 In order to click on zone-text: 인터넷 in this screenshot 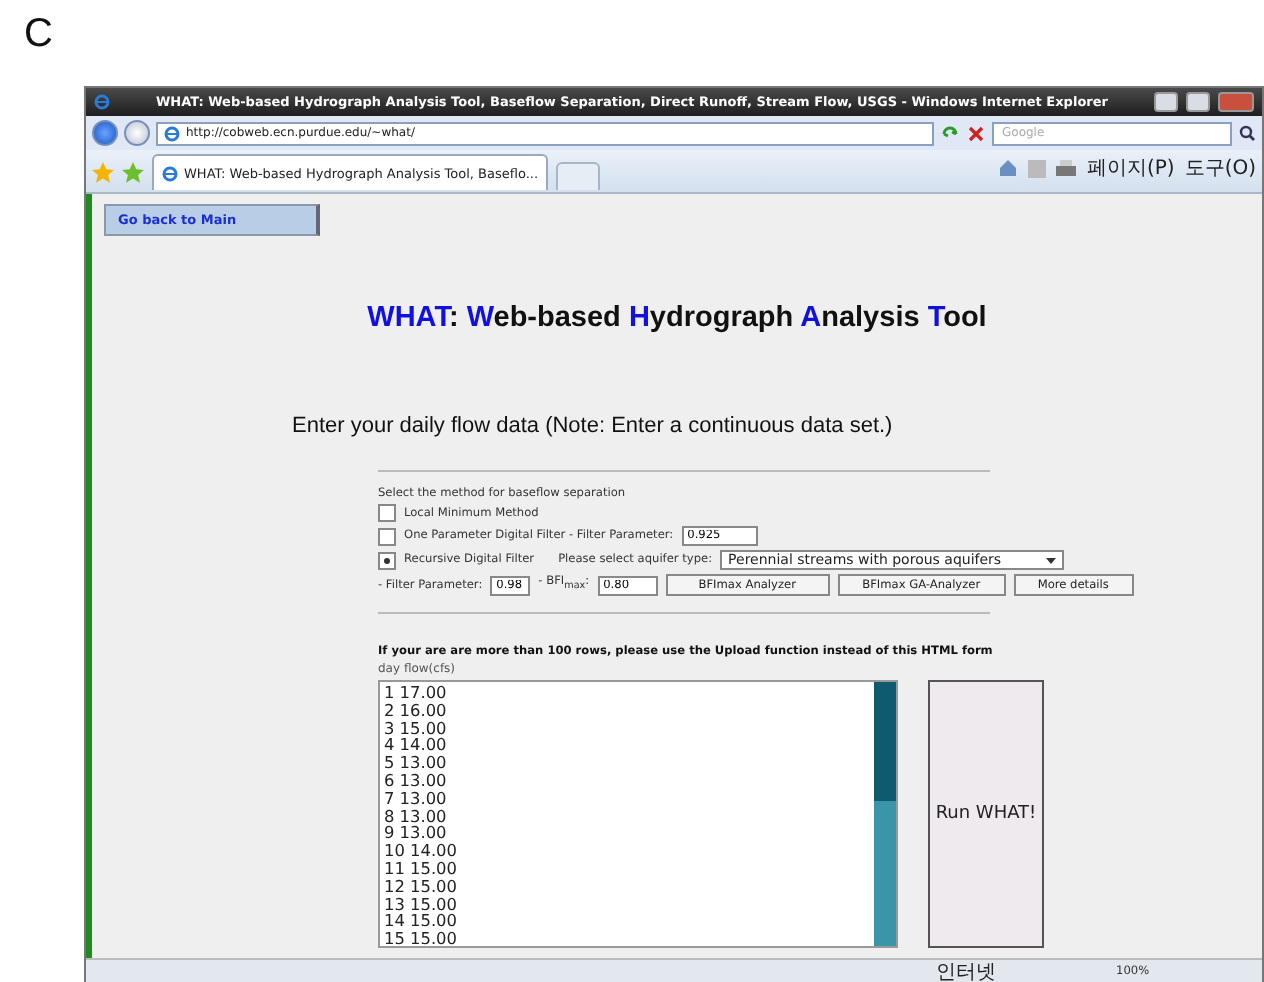, I will do `click(966, 970)`.